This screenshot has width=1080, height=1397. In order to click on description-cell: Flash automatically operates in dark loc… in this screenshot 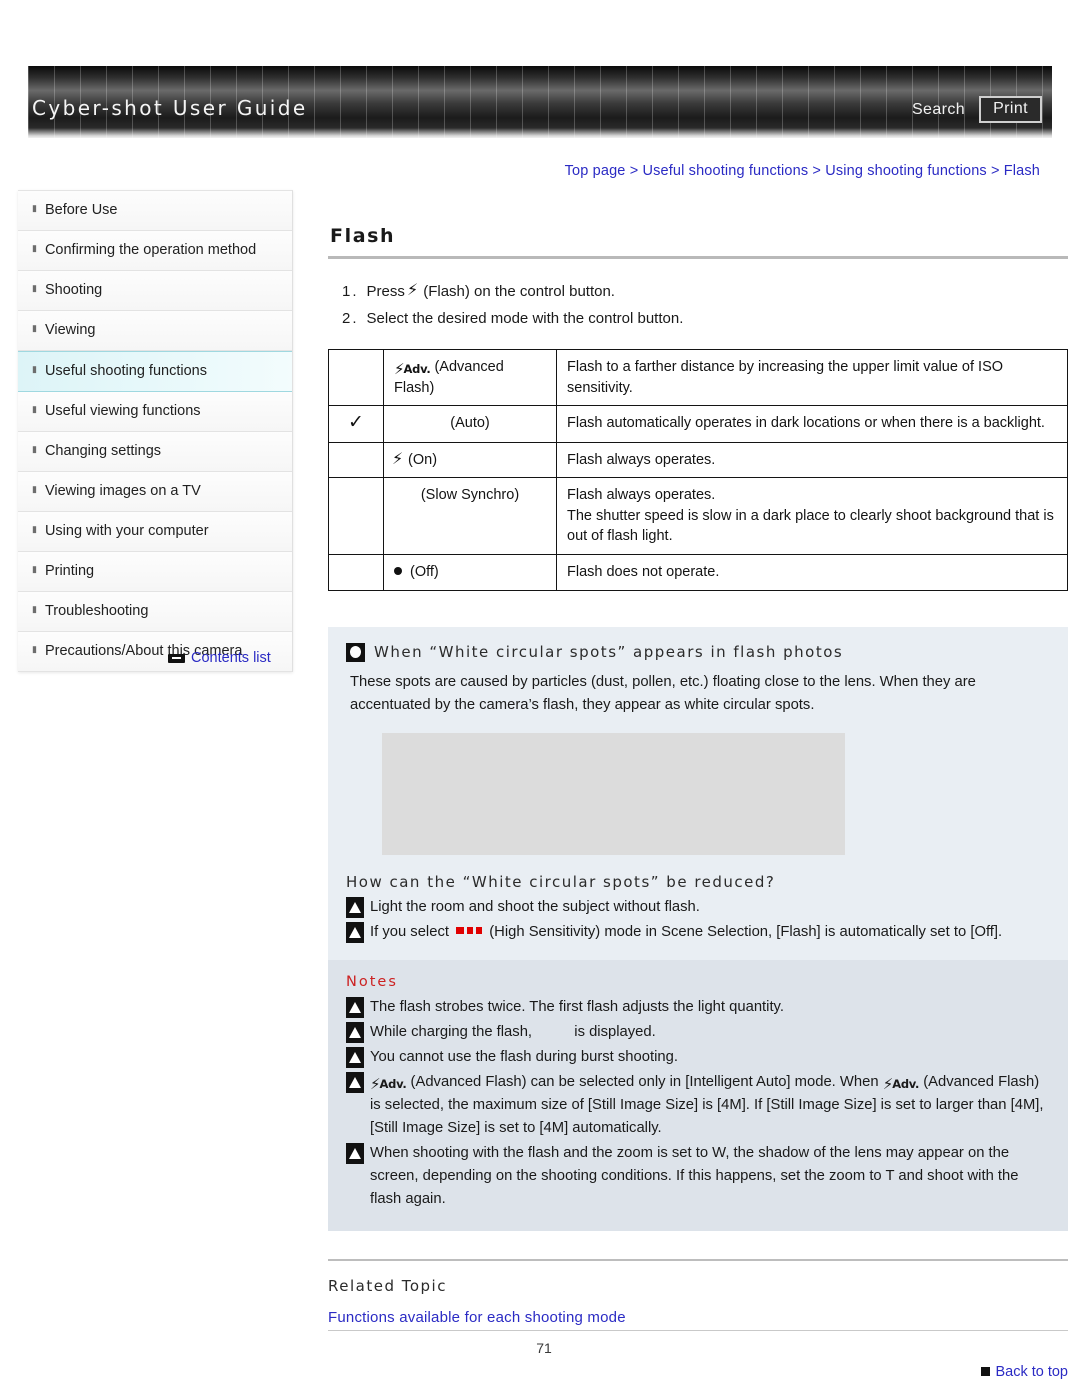, I will do `click(812, 424)`.